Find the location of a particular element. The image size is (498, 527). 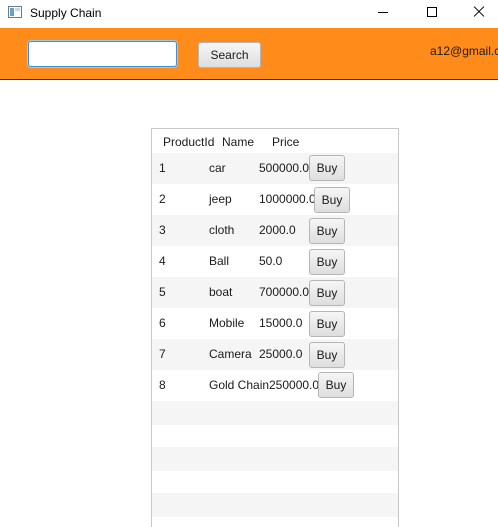

close-icon is located at coordinates (475, 13).